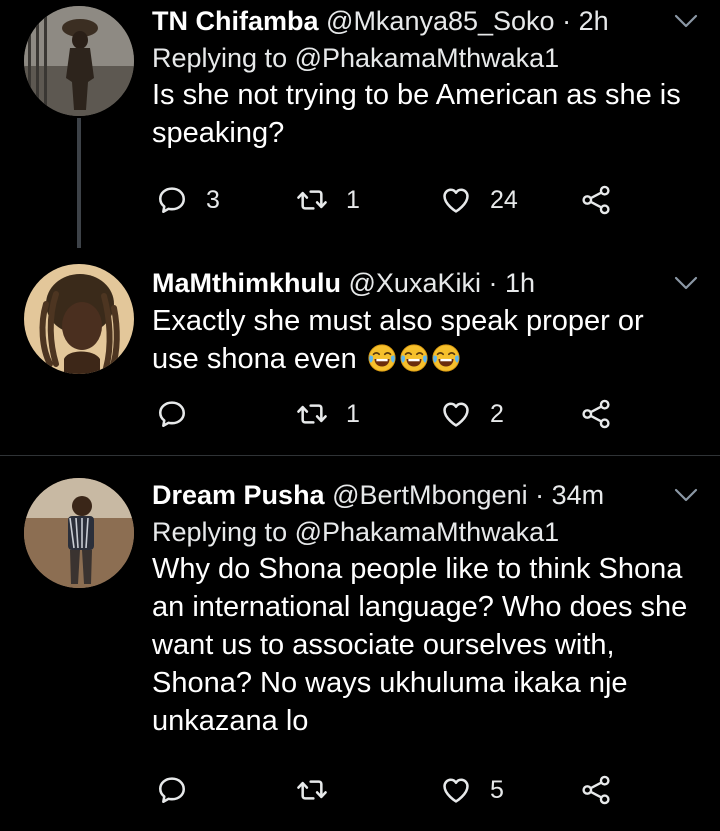 The height and width of the screenshot is (831, 720). I want to click on tweet-header: Dream Pusha @BertMbongeni · 34m, so click(426, 496).